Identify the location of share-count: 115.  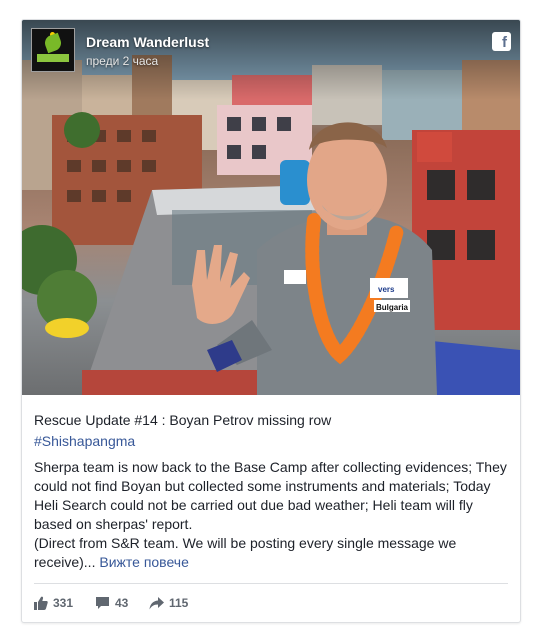
(179, 603).